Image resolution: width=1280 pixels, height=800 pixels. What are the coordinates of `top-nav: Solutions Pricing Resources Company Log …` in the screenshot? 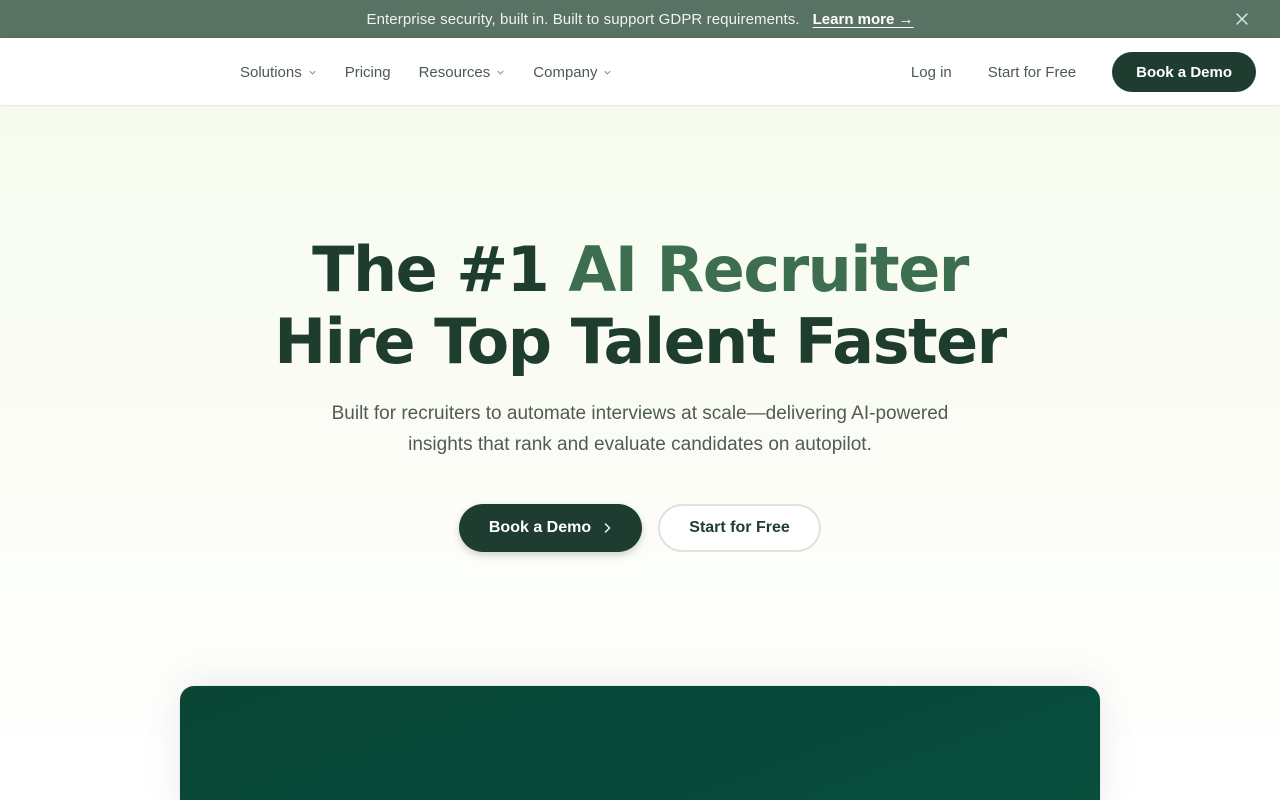 It's located at (640, 72).